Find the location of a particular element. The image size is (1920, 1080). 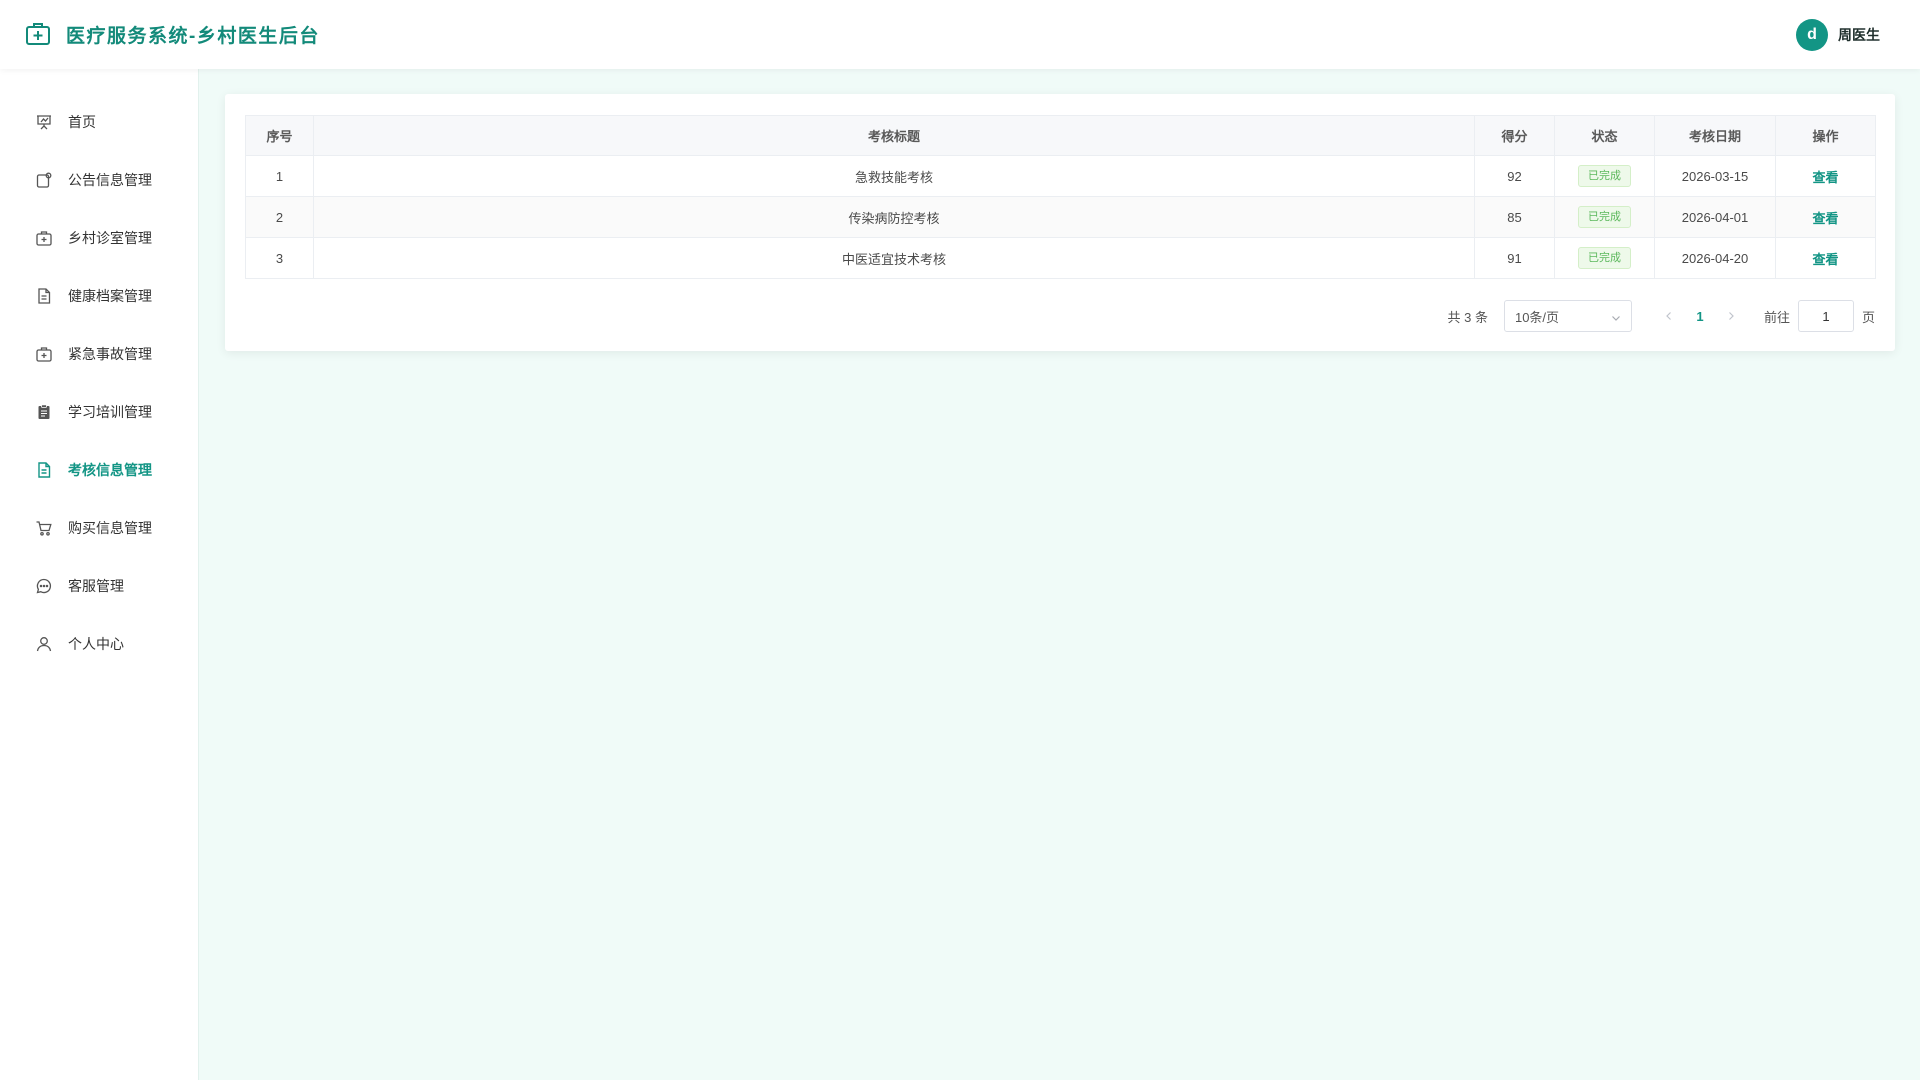

chevron-left-icon is located at coordinates (1668, 316).